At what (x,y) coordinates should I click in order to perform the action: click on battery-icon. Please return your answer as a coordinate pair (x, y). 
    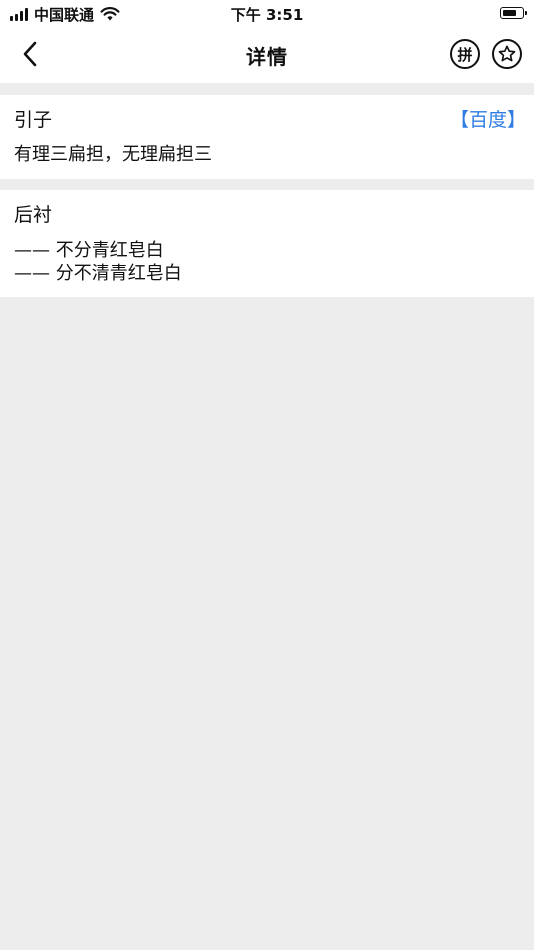
    Looking at the image, I should click on (513, 13).